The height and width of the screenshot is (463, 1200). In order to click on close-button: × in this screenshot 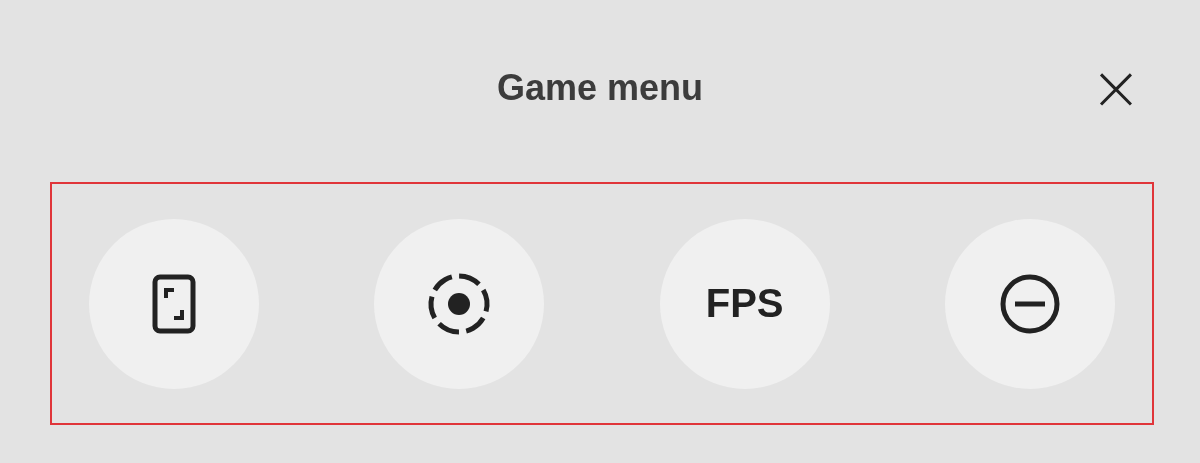, I will do `click(1116, 88)`.